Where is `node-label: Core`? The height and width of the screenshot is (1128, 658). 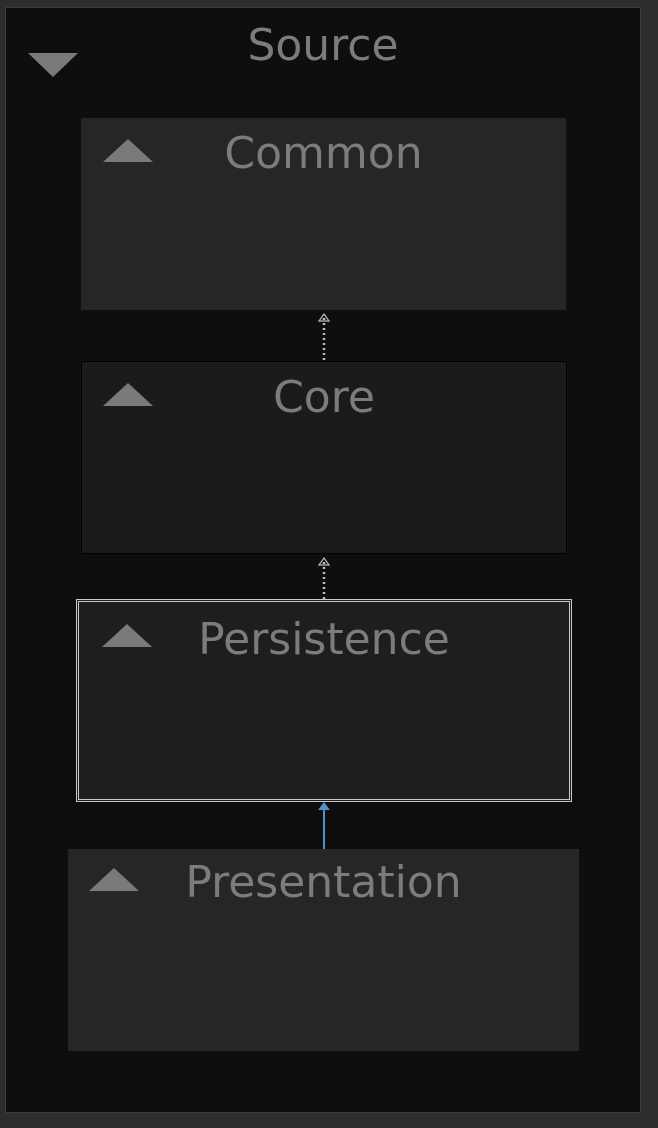 node-label: Core is located at coordinates (324, 397).